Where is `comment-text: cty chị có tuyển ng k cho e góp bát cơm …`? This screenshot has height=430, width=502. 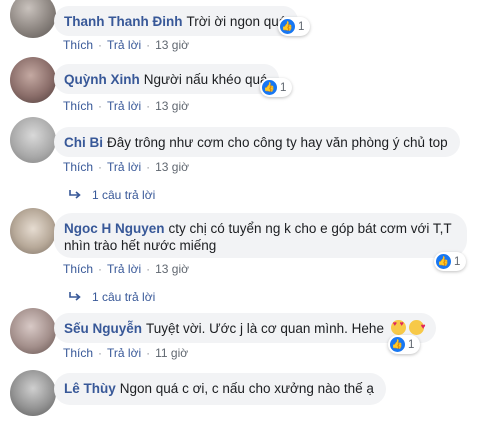
comment-text: cty chị có tuyển ng k cho e góp bát cơm … is located at coordinates (310, 228).